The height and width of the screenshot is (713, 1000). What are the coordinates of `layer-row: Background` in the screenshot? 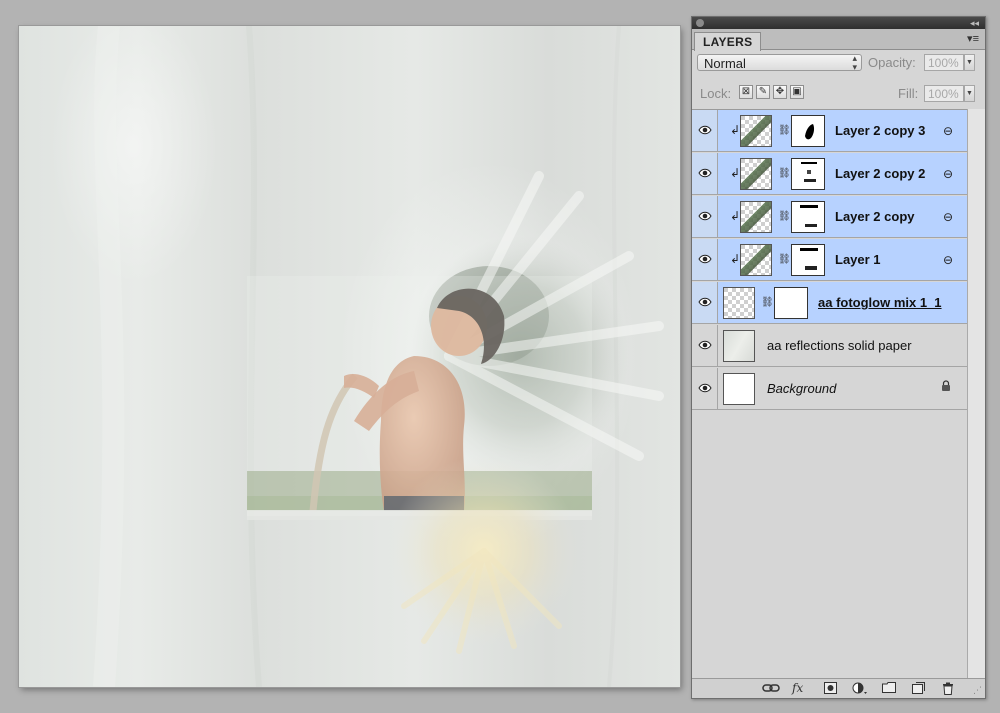 It's located at (829, 389).